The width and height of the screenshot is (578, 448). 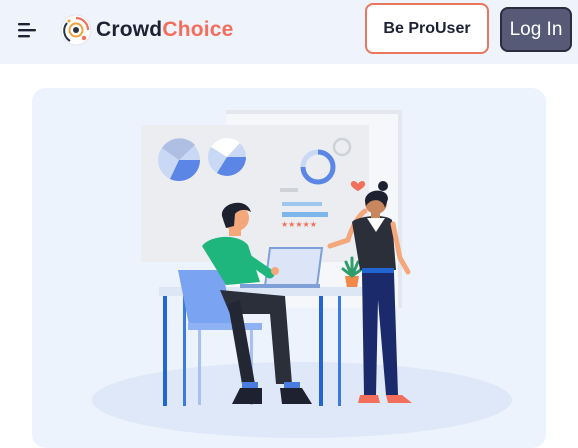 What do you see at coordinates (289, 32) in the screenshot?
I see `top-header: CrowdChoice Be ProUser Log In` at bounding box center [289, 32].